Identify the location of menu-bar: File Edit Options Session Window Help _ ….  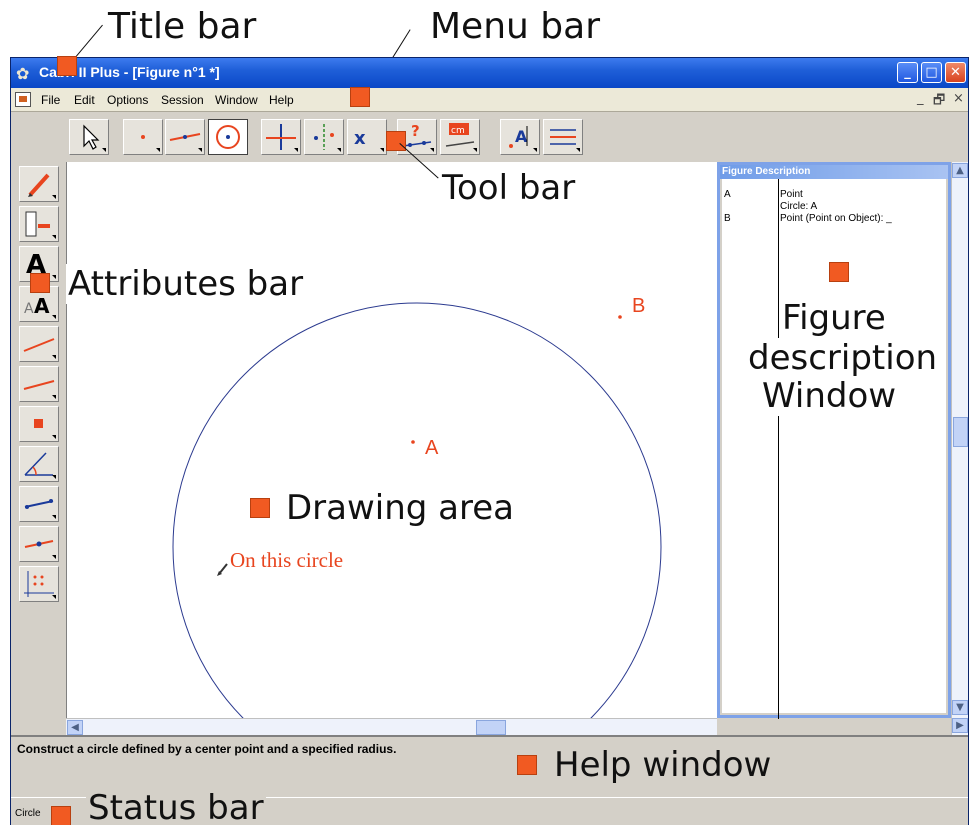
(489, 100).